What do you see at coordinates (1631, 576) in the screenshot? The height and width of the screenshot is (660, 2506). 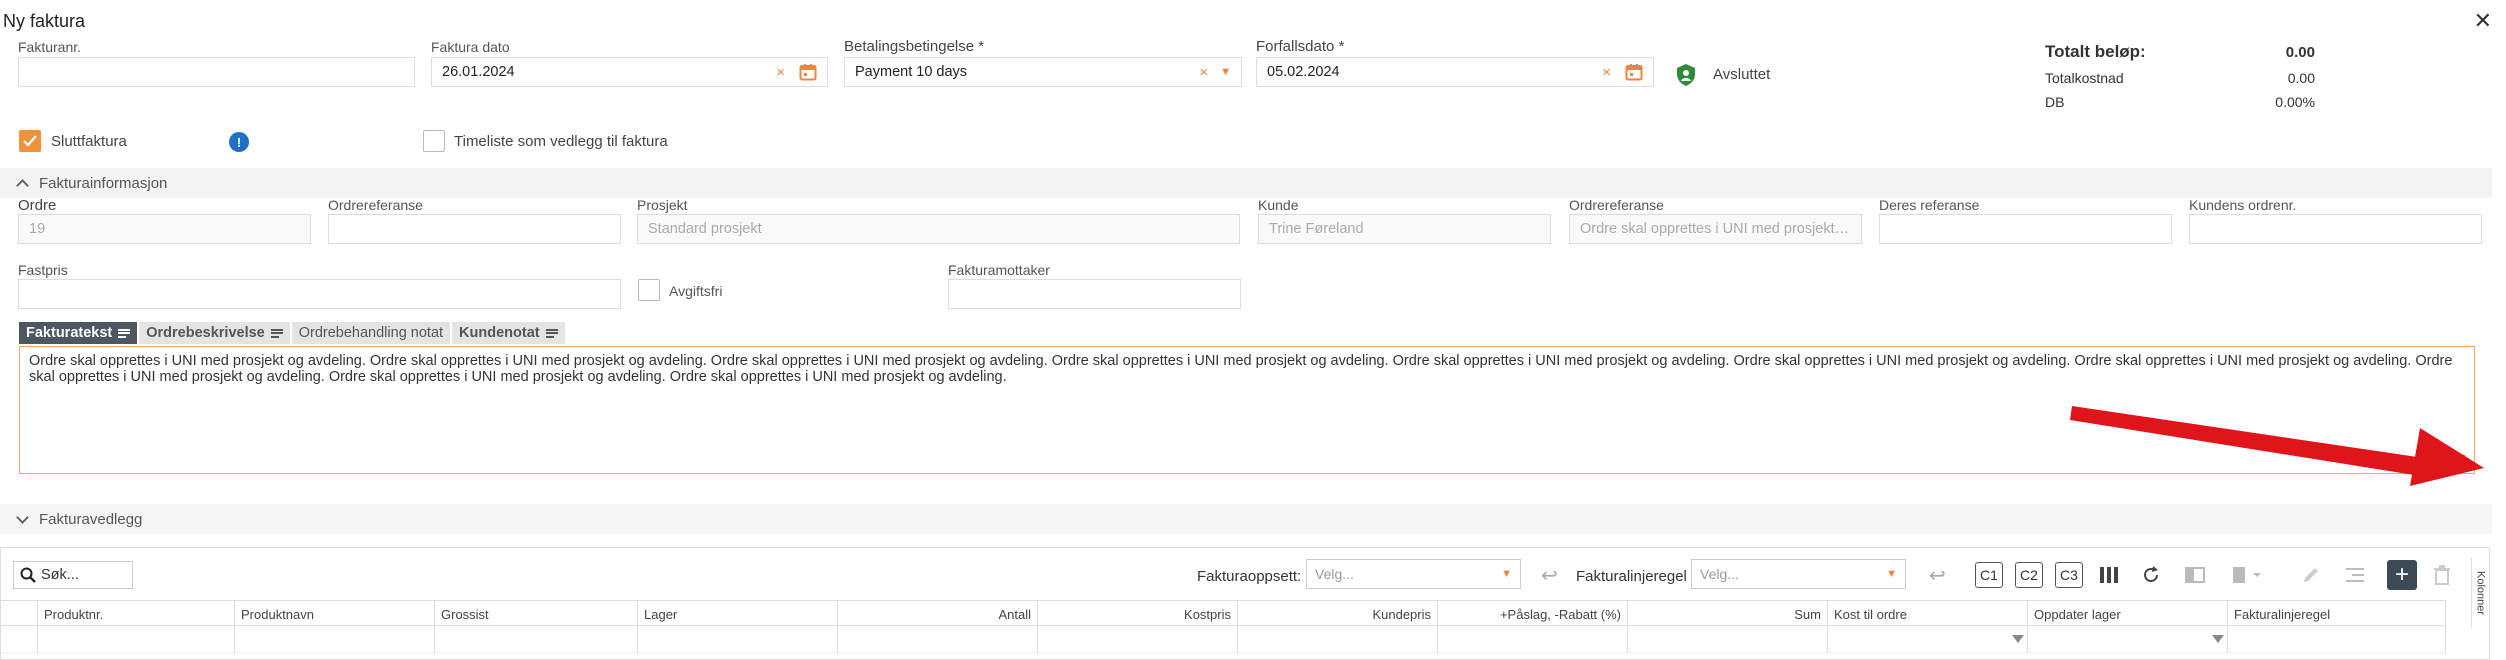 I see `linjeregel-label: Fakturalinjeregel` at bounding box center [1631, 576].